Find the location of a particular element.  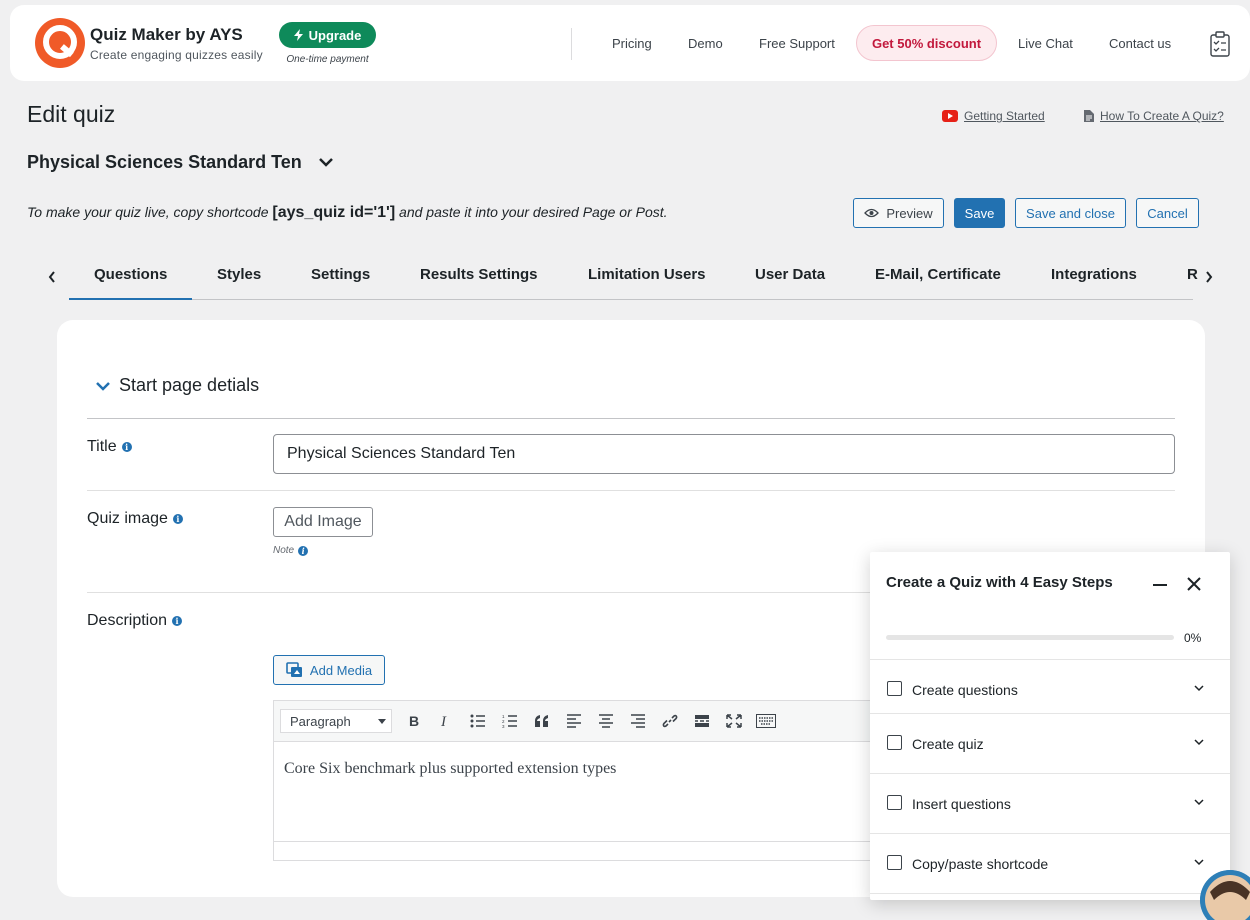

numbered-list-icon: 123 is located at coordinates (510, 721).